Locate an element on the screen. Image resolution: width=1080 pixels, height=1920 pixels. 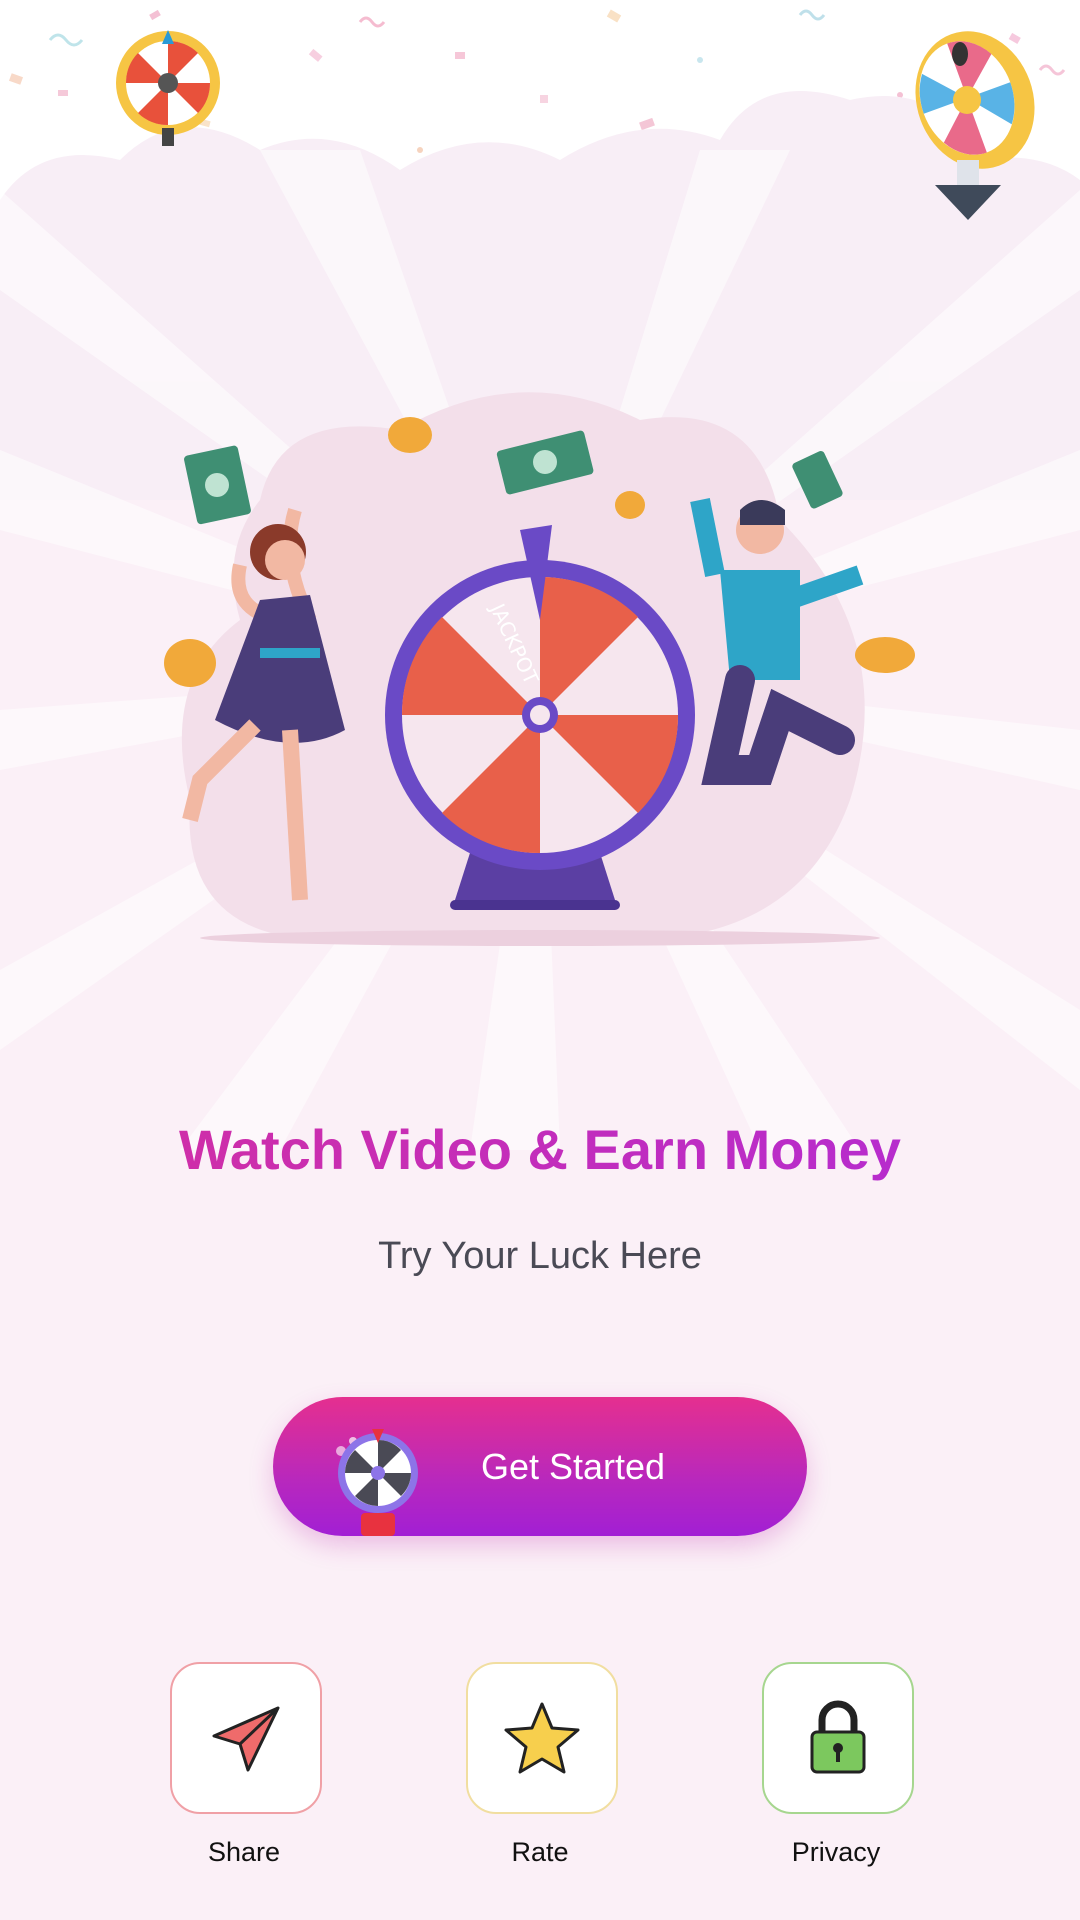
get-started-button: Get Started is located at coordinates (540, 1466).